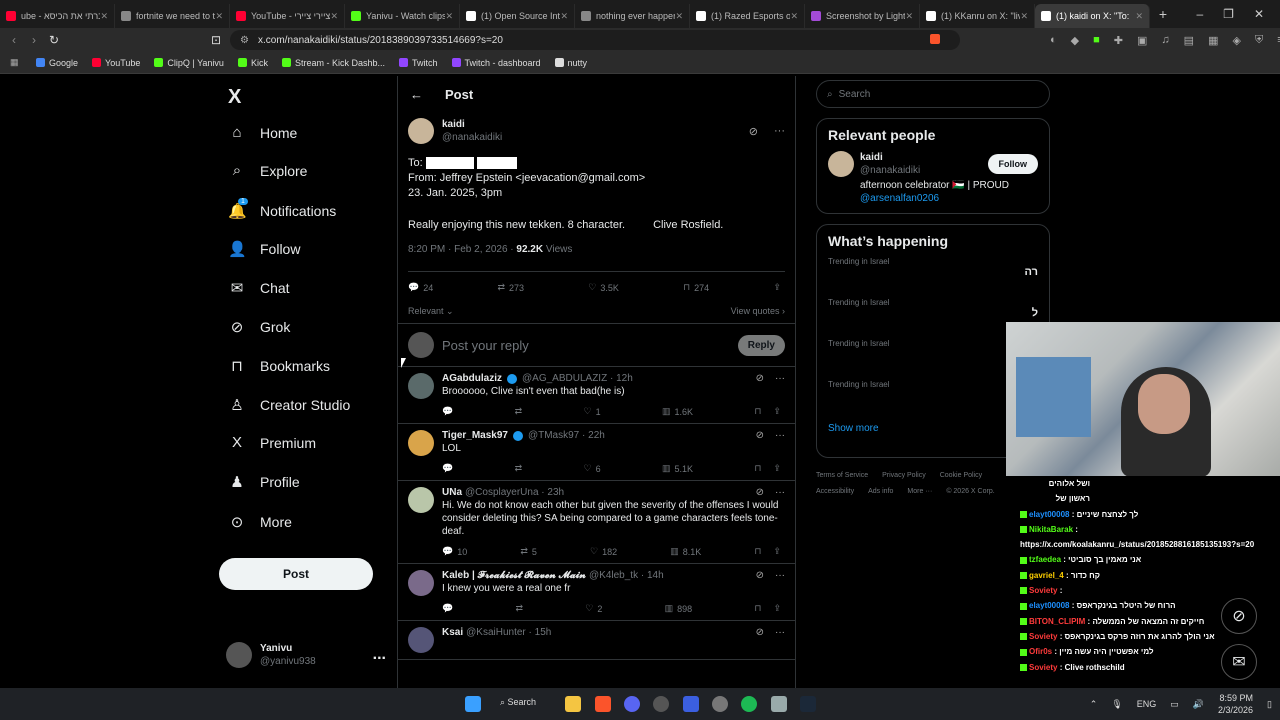  Describe the element at coordinates (1075, 40) in the screenshot. I see `extension-icon: ◆` at that location.